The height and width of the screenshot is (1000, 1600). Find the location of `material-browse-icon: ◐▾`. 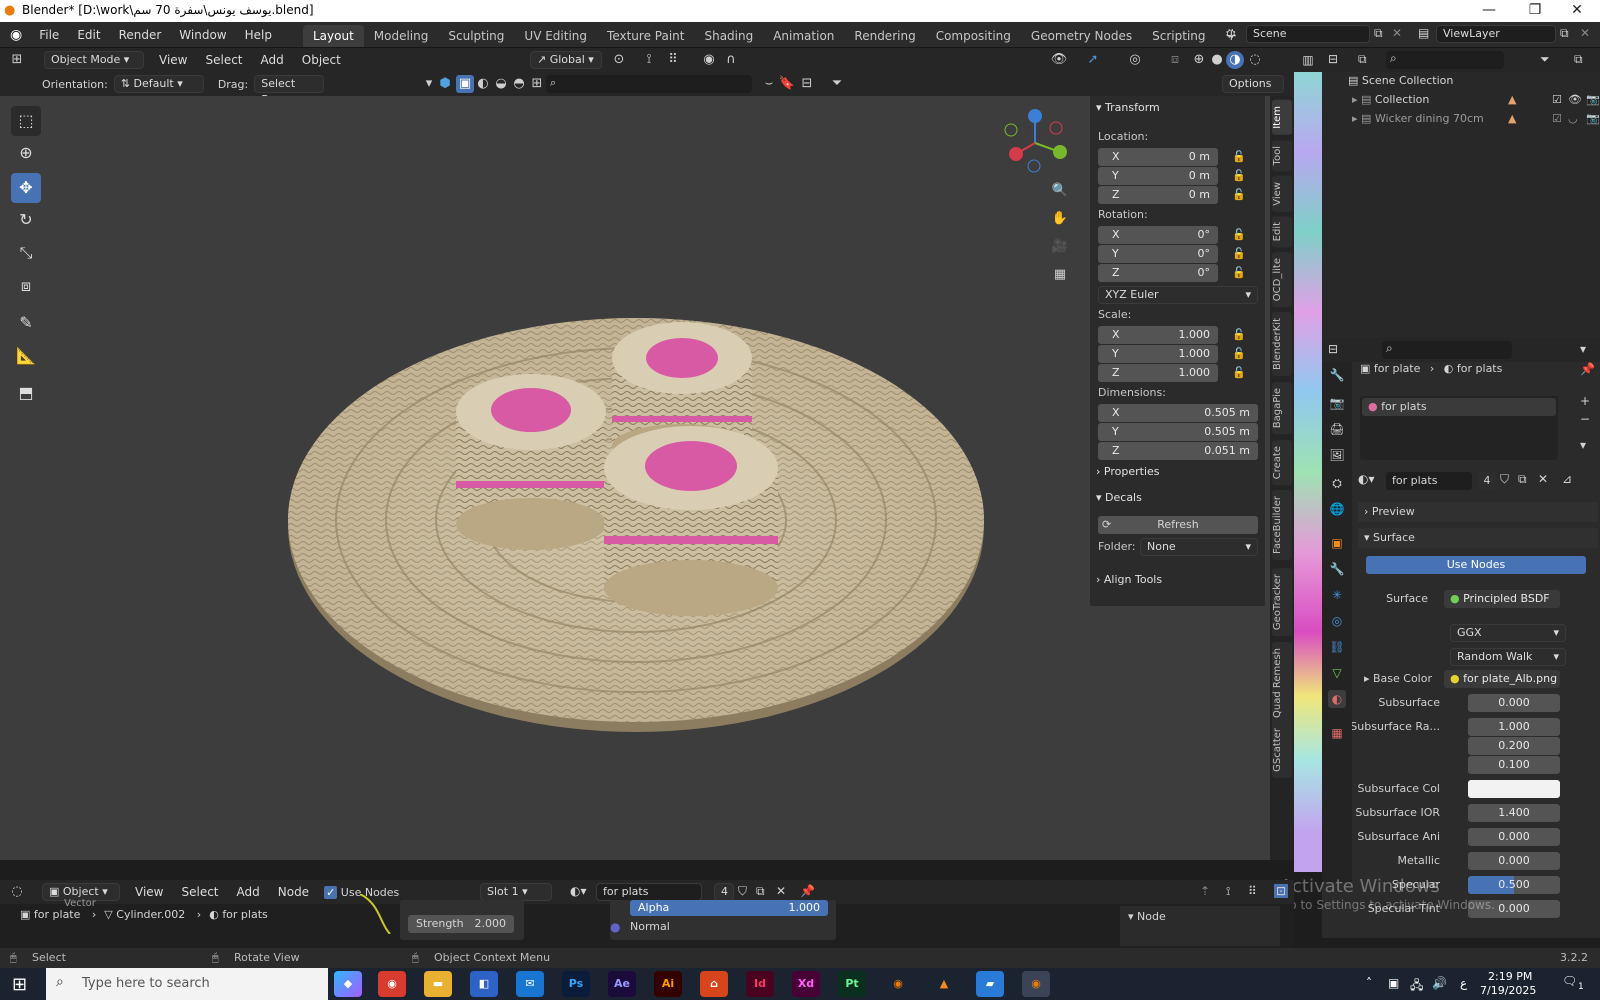

material-browse-icon: ◐▾ is located at coordinates (578, 891).